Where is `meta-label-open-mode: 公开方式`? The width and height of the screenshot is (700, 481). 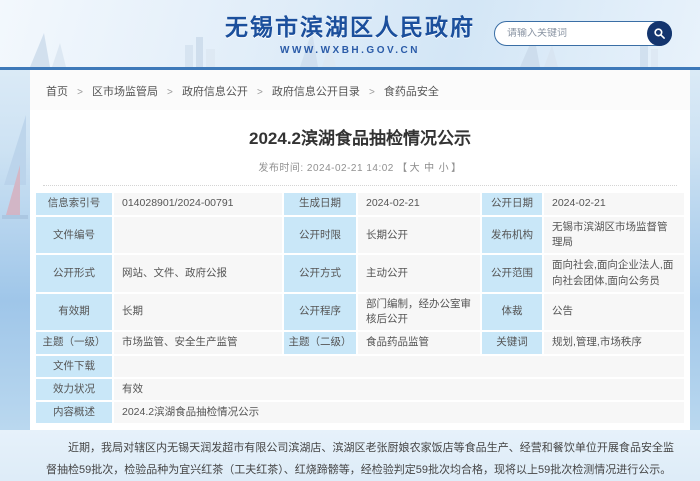
meta-label-open-mode: 公开方式 is located at coordinates (320, 273).